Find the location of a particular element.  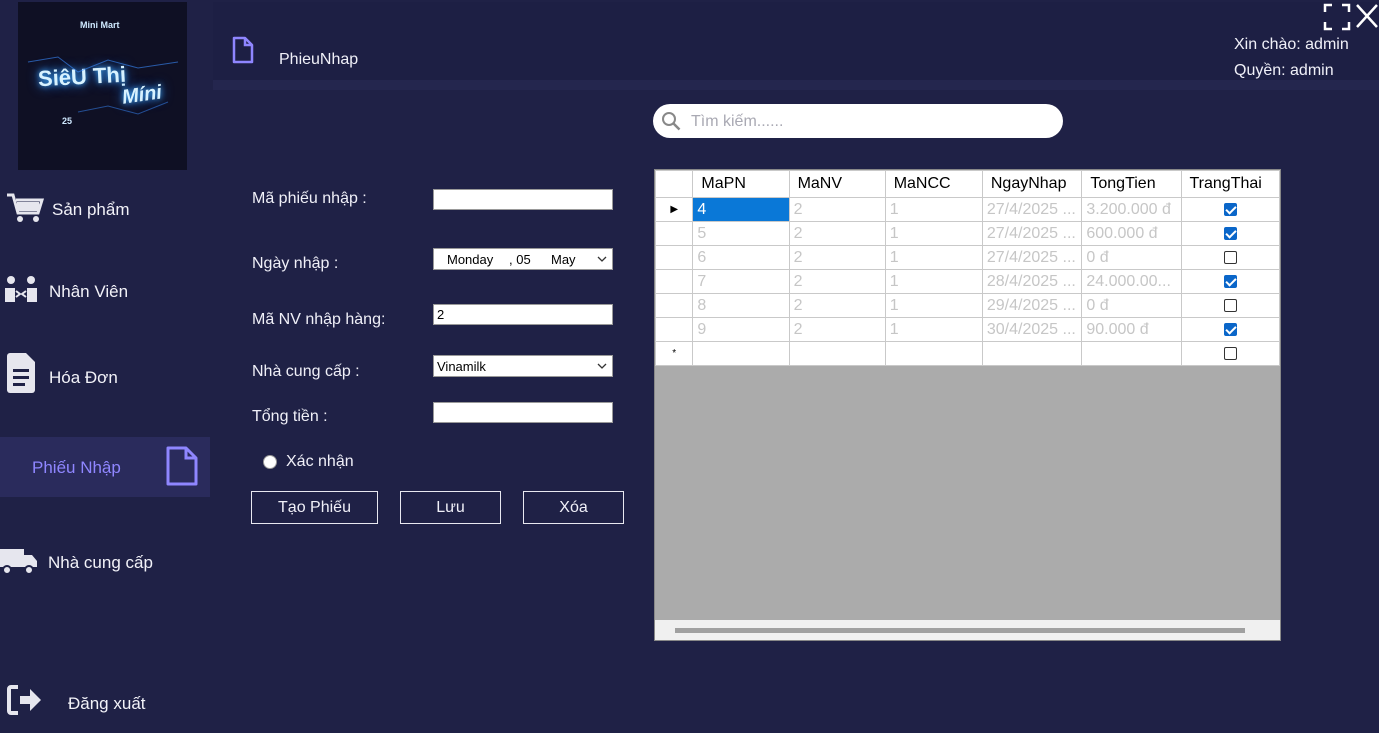

logout-button: Đăng xuất is located at coordinates (105, 703).